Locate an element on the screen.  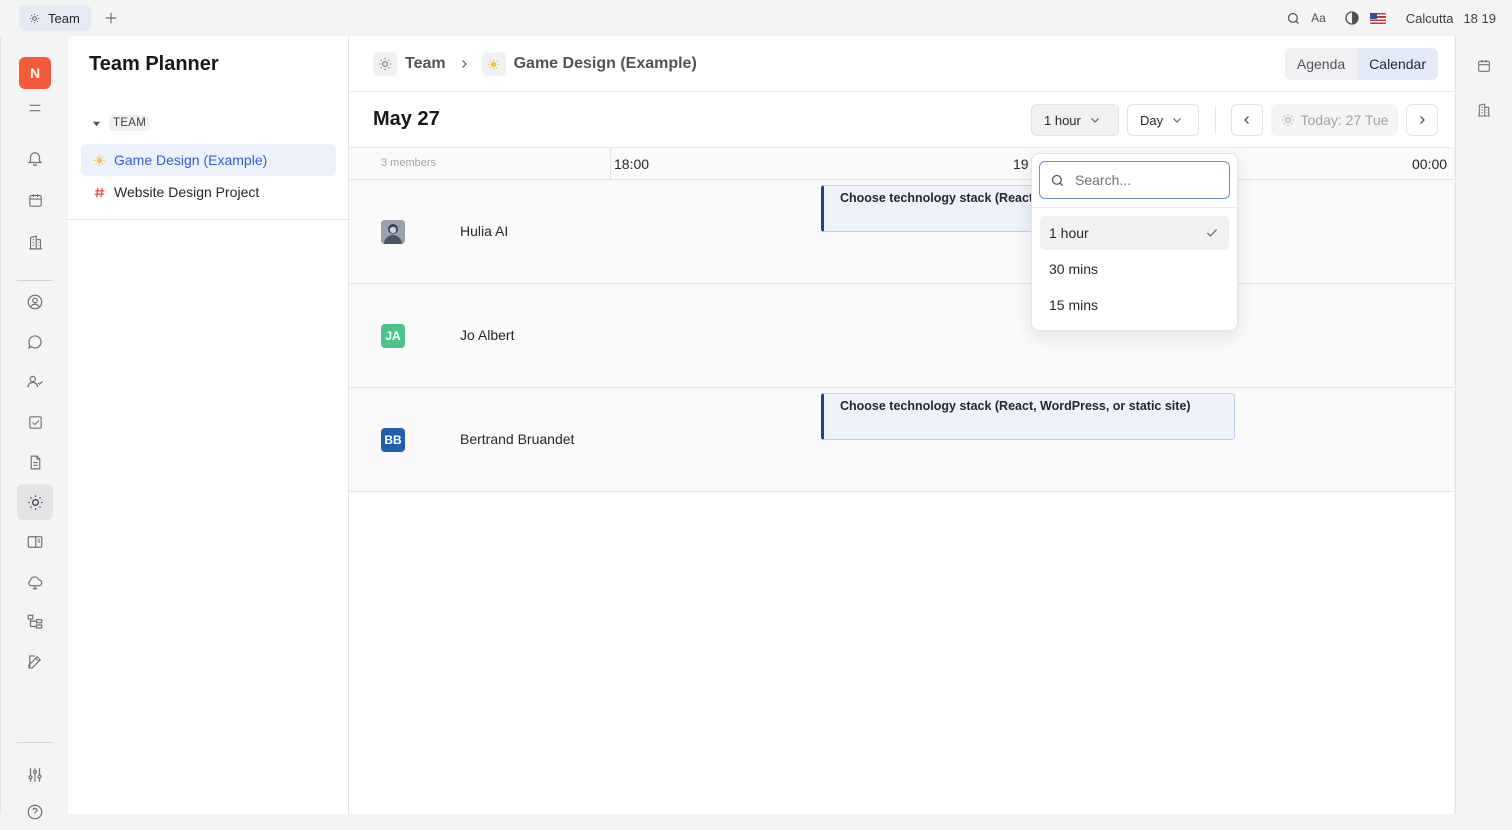
interval-dropdown: 1 hour 30 mins 15 mins is located at coordinates (1134, 242).